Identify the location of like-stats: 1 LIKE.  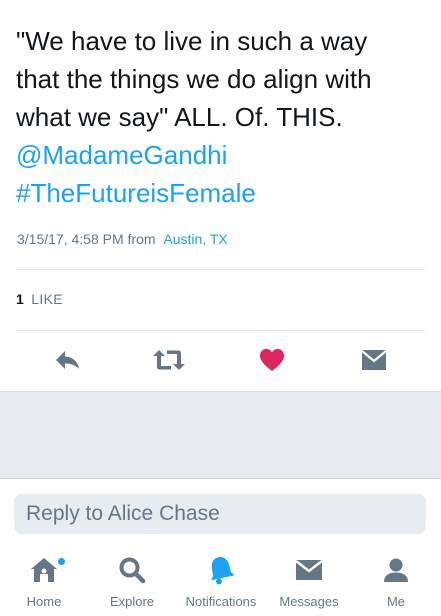
(39, 299).